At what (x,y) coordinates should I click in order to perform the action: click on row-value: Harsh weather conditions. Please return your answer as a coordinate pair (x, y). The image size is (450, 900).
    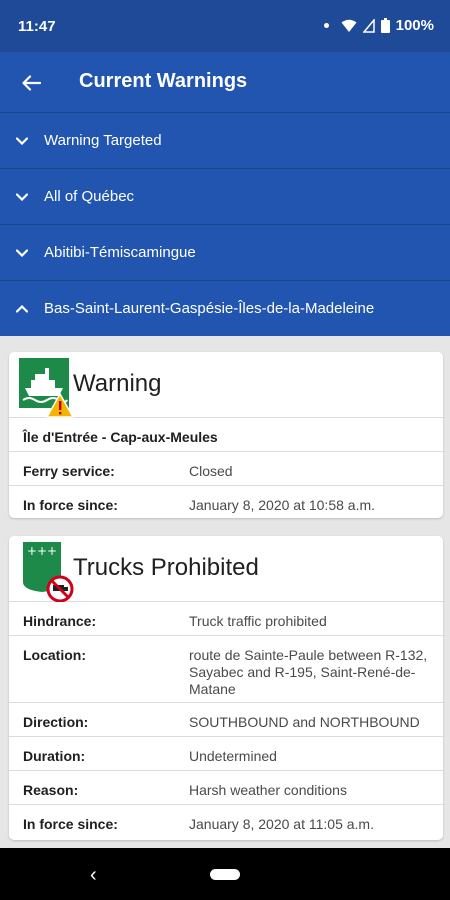
    Looking at the image, I should click on (268, 790).